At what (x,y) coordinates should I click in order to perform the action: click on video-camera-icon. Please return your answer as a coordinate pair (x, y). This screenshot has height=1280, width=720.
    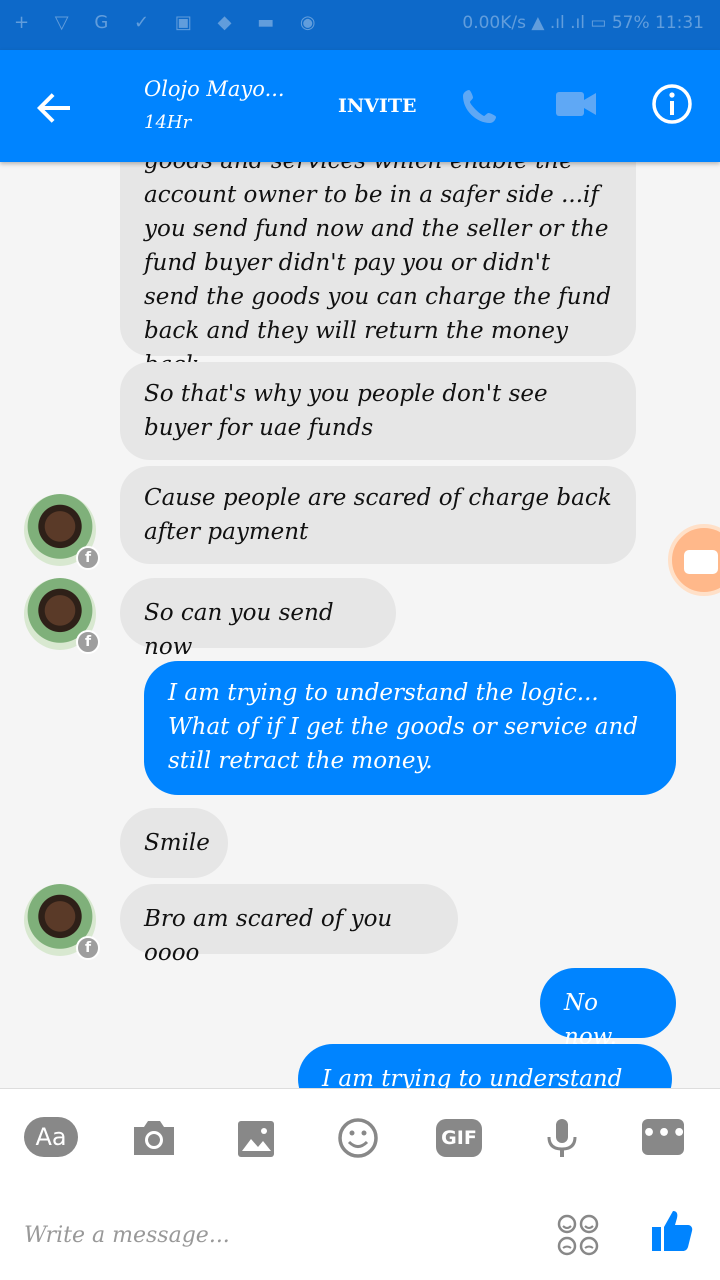
    Looking at the image, I should click on (701, 562).